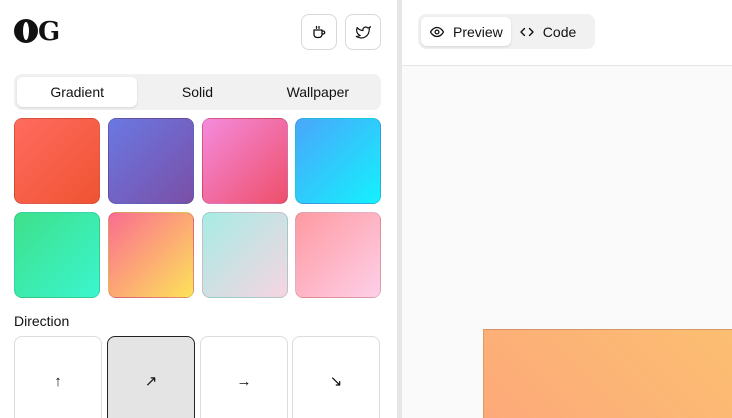 Image resolution: width=732 pixels, height=418 pixels. I want to click on eye-icon, so click(437, 31).